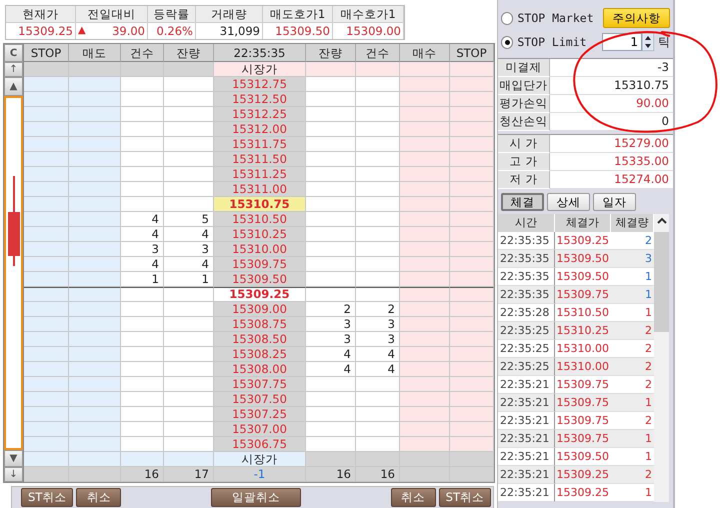 Image resolution: width=720 pixels, height=508 pixels. I want to click on price-cell: 15309.75, so click(583, 421).